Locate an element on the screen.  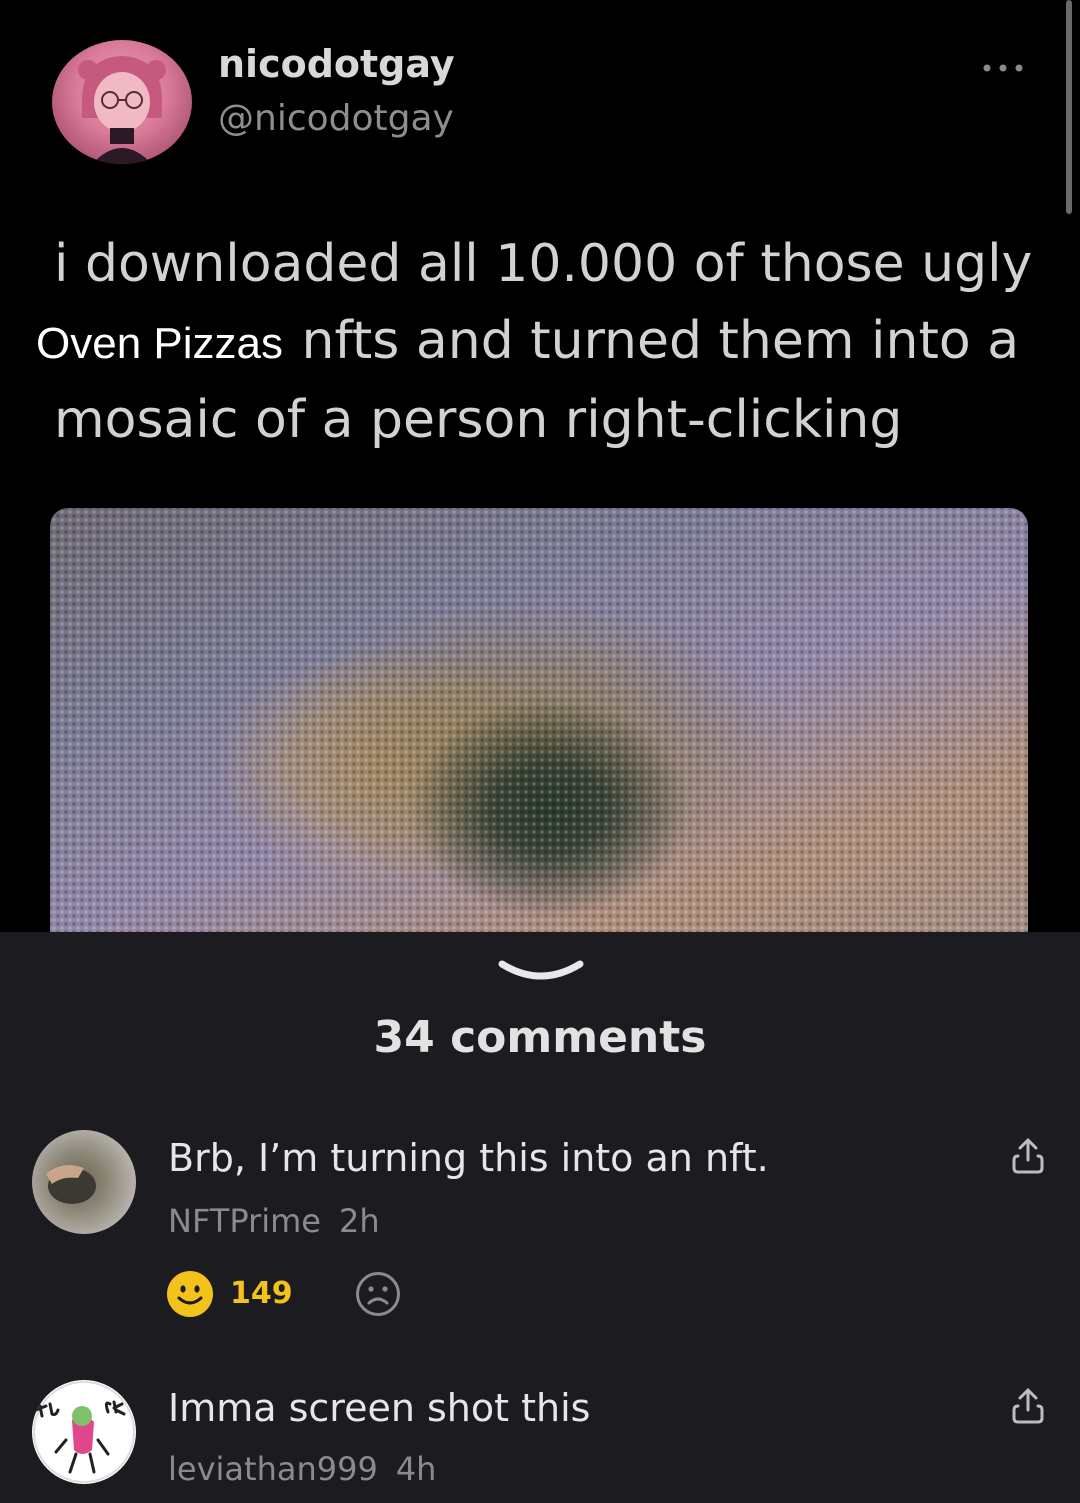
author-display-name: nicodotgay is located at coordinates (336, 64).